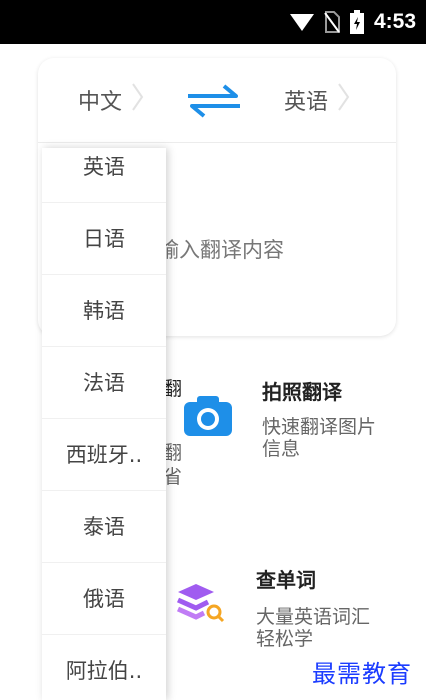 This screenshot has height=700, width=426. I want to click on feature-description: 快速翻译图片, so click(319, 427).